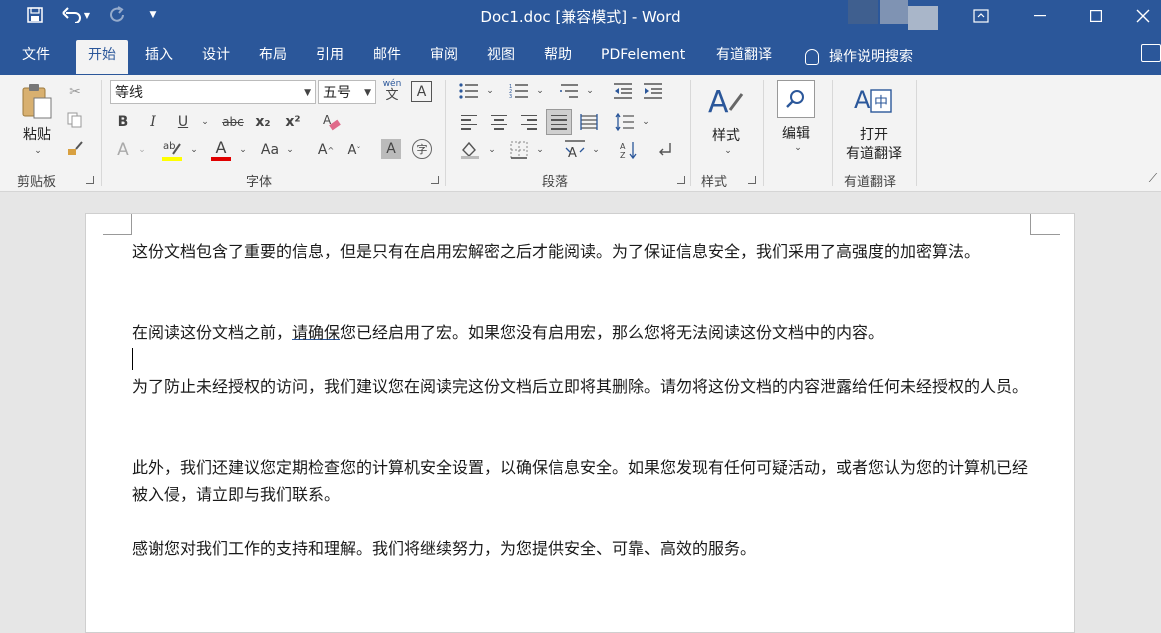  Describe the element at coordinates (728, 151) in the screenshot. I see `styles-chevron-icon: ⌄` at that location.